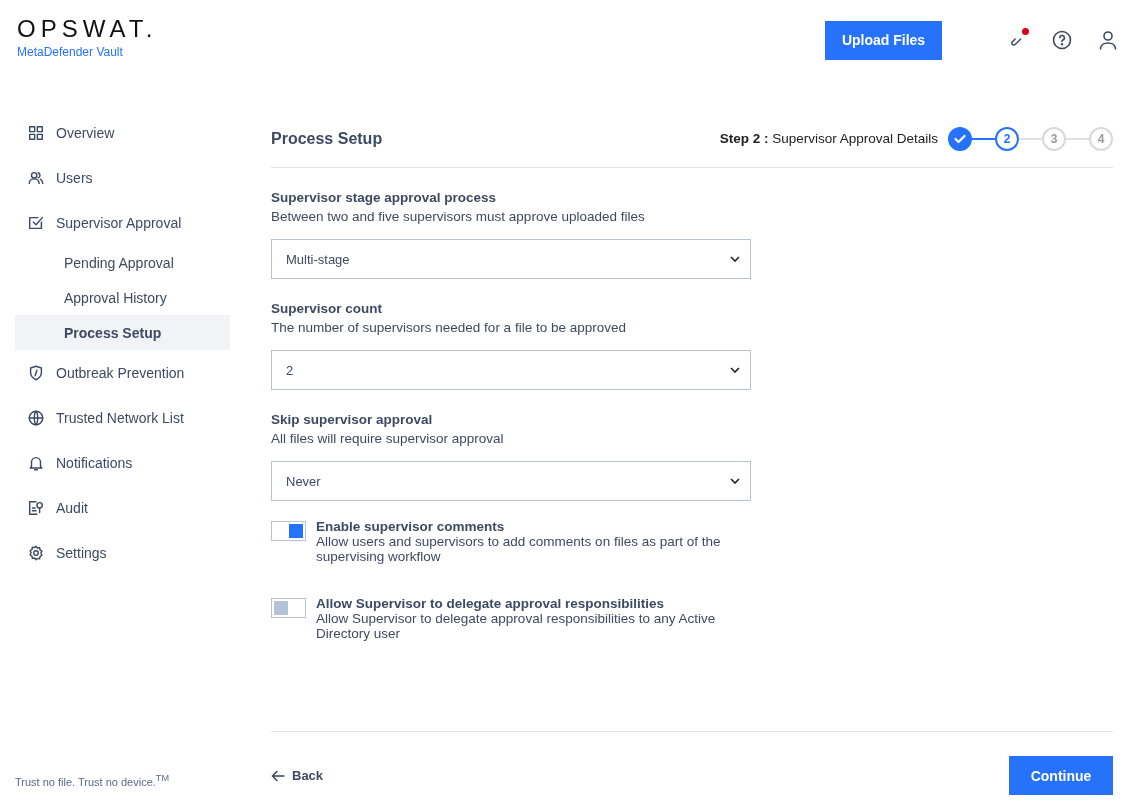 This screenshot has height=807, width=1135. I want to click on logo: OPSWAT., so click(87, 29).